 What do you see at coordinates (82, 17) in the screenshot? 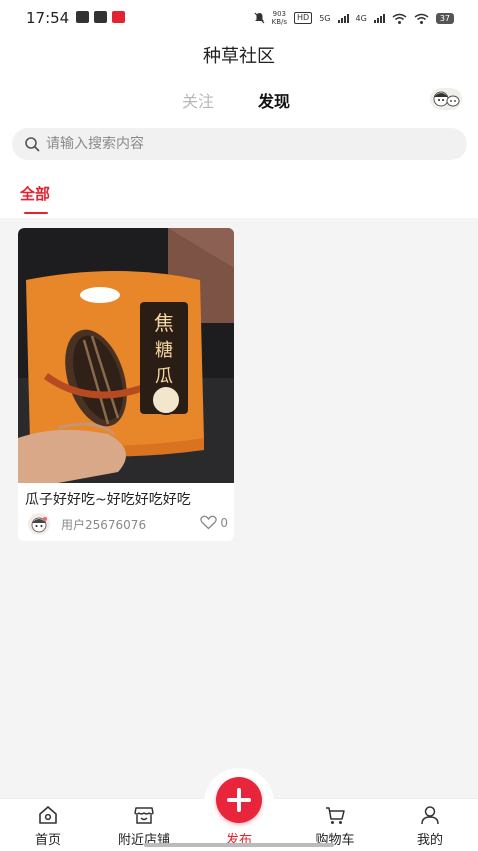
I see `gallery-notification-icon` at bounding box center [82, 17].